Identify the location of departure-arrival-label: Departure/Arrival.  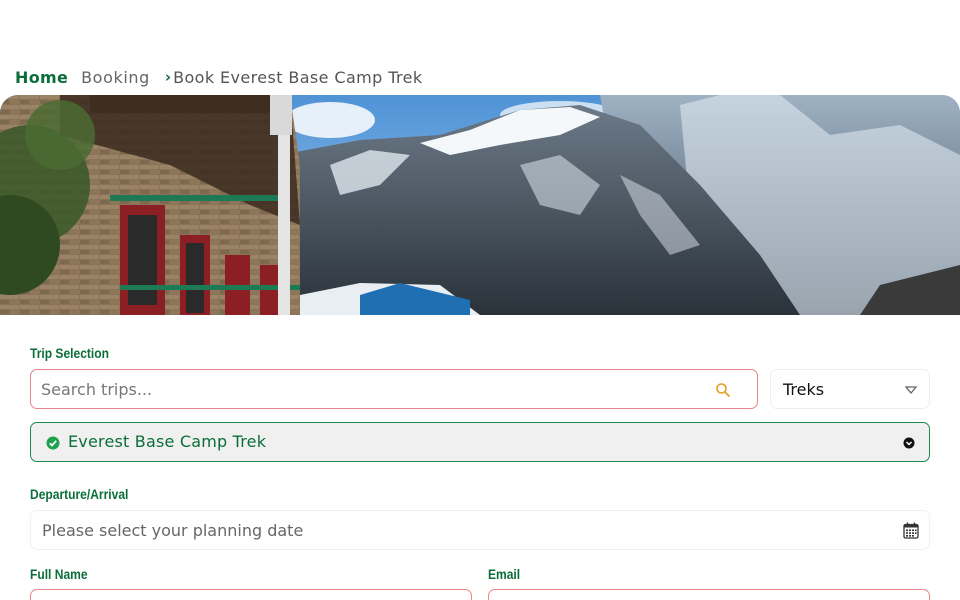
(79, 494).